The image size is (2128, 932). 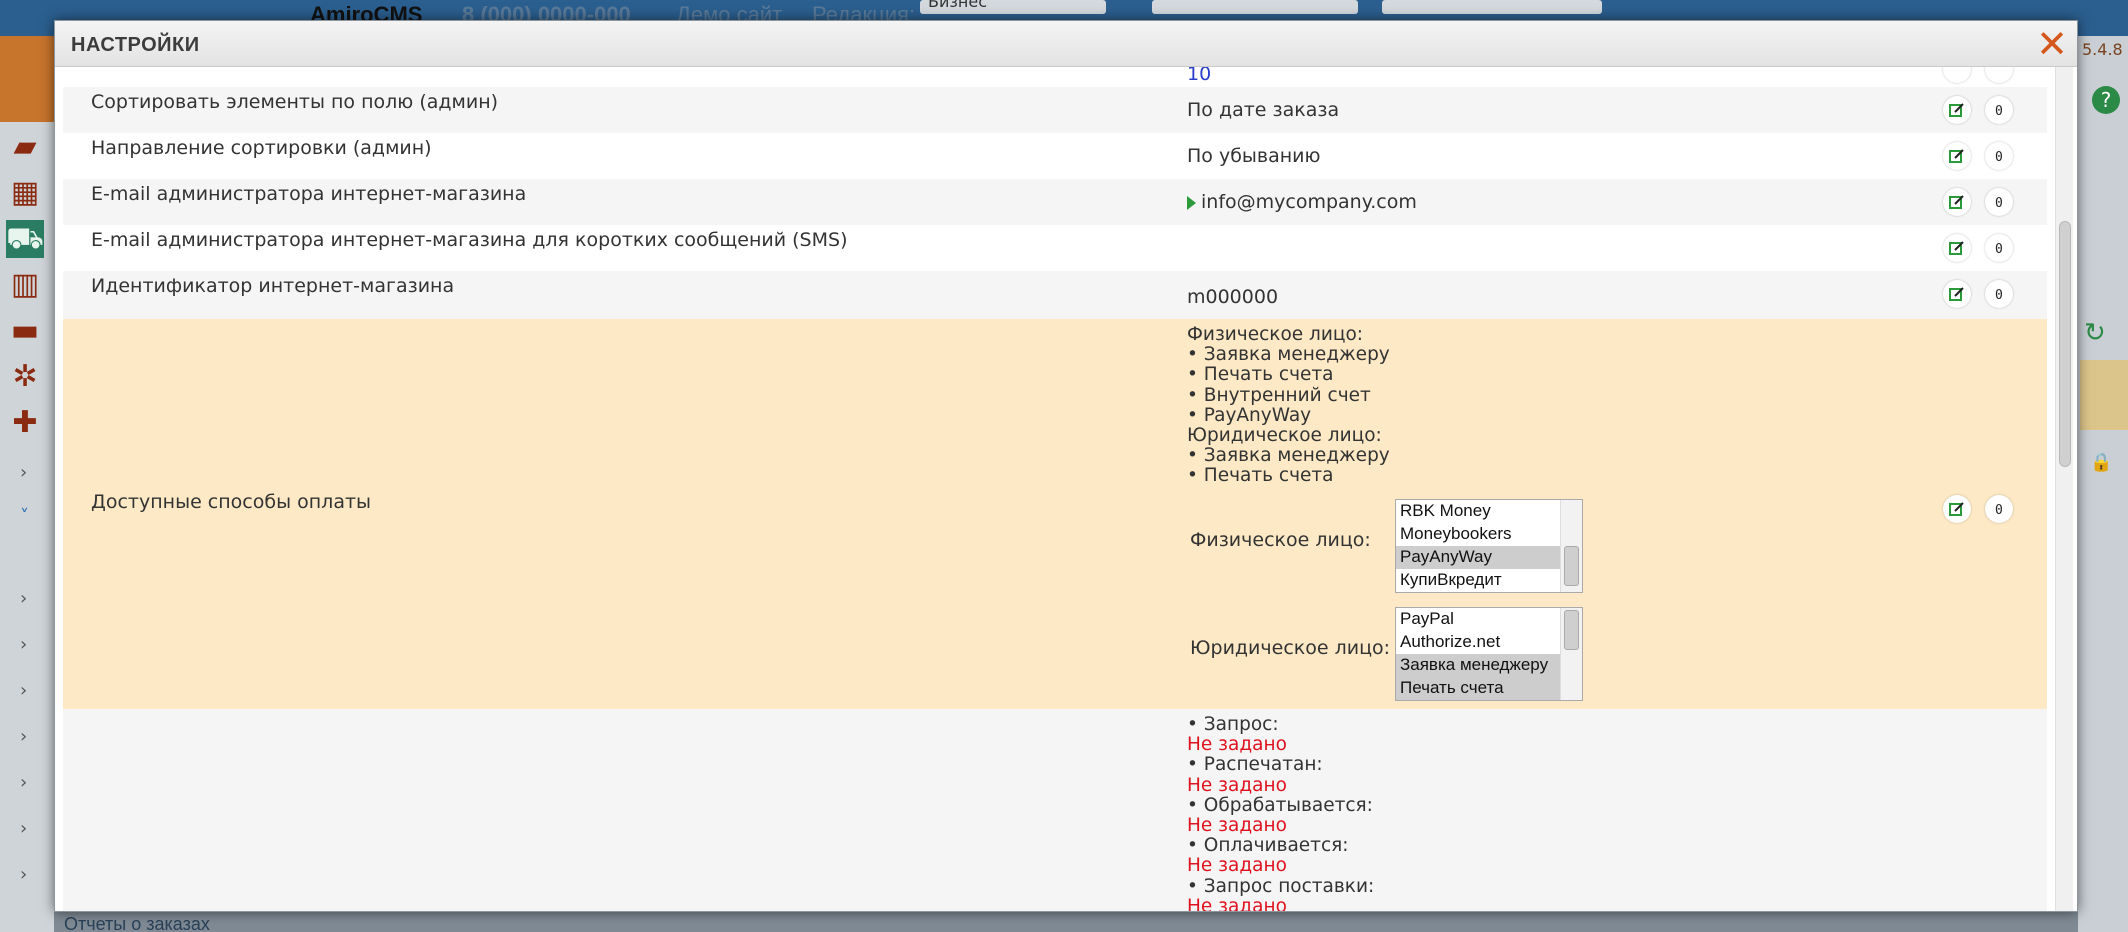 What do you see at coordinates (1309, 202) in the screenshot?
I see `setting-value: info@mycompany.com` at bounding box center [1309, 202].